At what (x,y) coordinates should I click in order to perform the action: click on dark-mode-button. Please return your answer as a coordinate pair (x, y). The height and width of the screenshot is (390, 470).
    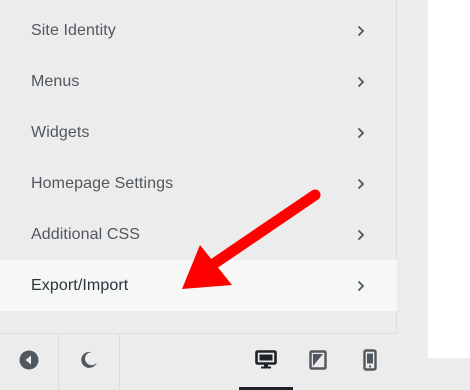
    Looking at the image, I should click on (89, 362).